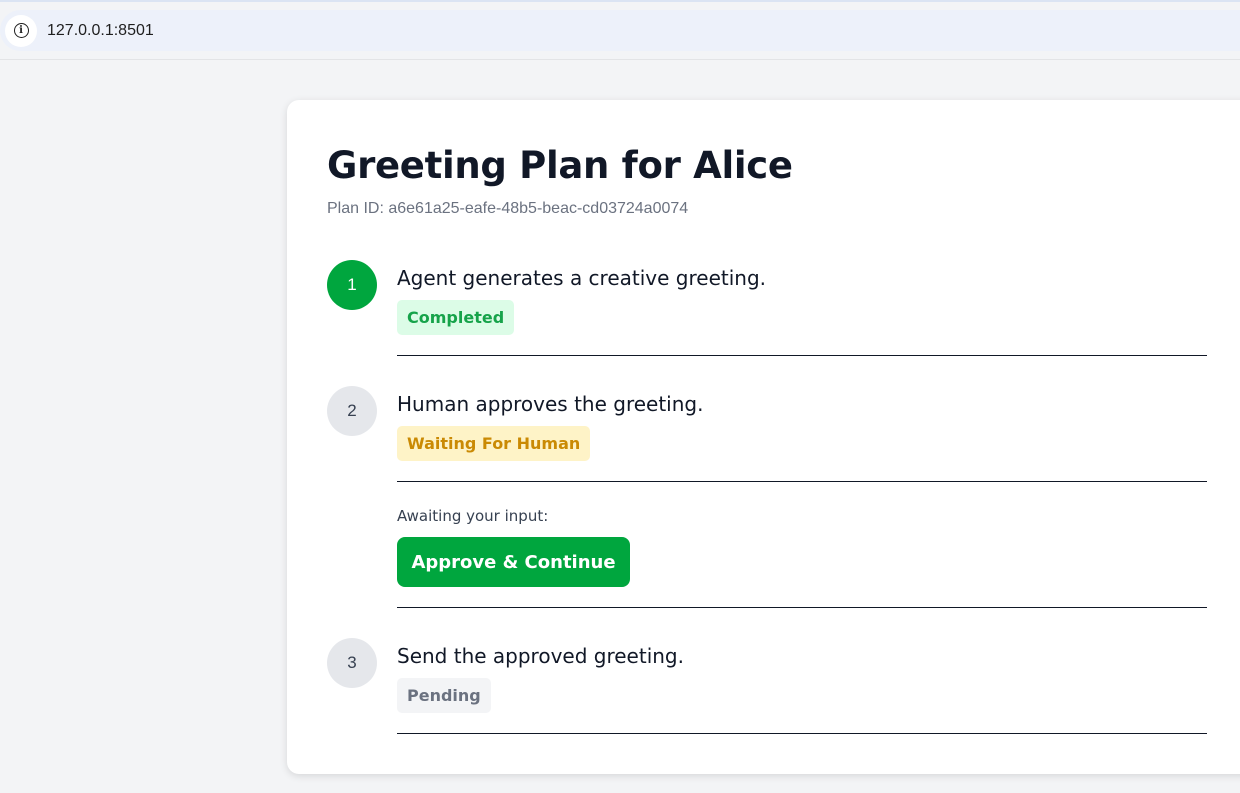 The width and height of the screenshot is (1240, 793). What do you see at coordinates (456, 317) in the screenshot?
I see `status-badge: Completed` at bounding box center [456, 317].